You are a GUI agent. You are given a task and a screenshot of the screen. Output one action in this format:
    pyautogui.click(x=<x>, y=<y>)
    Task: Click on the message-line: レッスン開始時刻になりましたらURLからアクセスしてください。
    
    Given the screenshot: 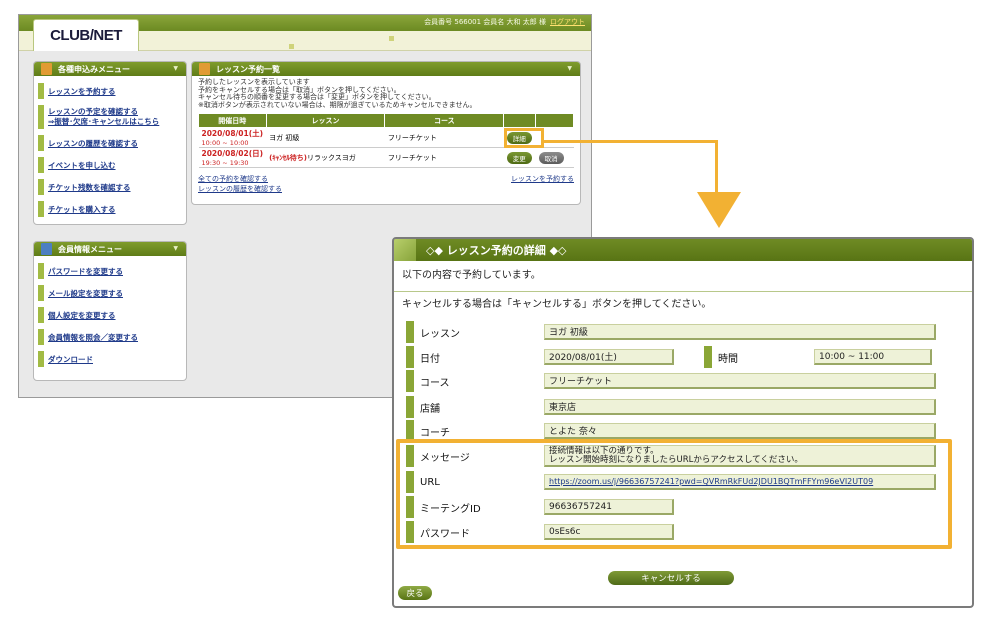 What is the action you would take?
    pyautogui.click(x=676, y=459)
    